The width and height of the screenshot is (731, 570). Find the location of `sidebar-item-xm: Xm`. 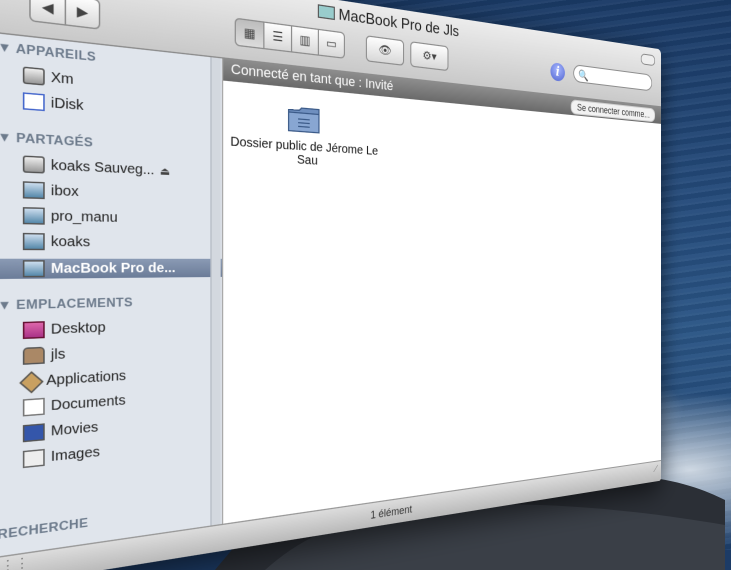

sidebar-item-xm: Xm is located at coordinates (48, 77).